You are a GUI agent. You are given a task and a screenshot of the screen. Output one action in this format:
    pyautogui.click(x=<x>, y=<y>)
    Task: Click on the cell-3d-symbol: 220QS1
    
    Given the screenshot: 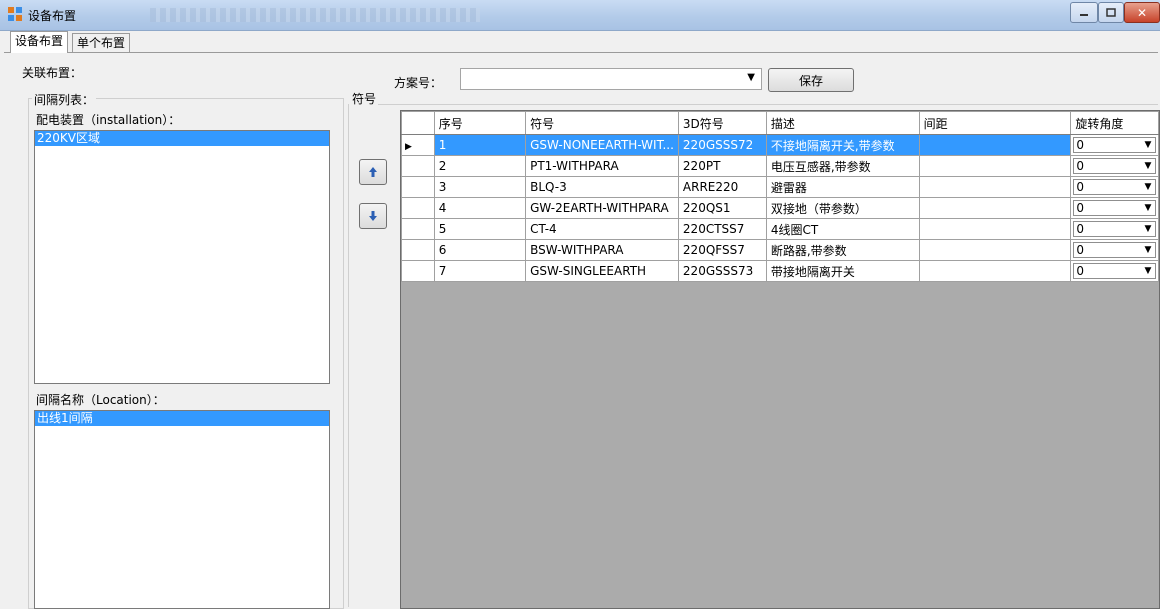 What is the action you would take?
    pyautogui.click(x=722, y=208)
    